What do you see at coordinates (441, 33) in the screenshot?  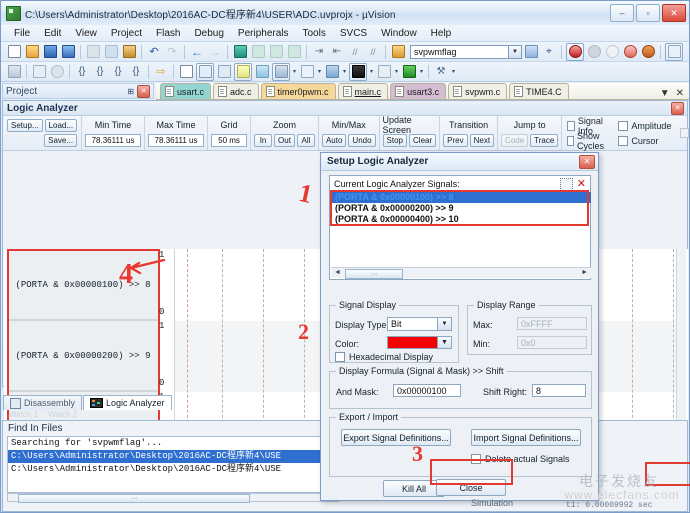 I see `menu-item-help: Help` at bounding box center [441, 33].